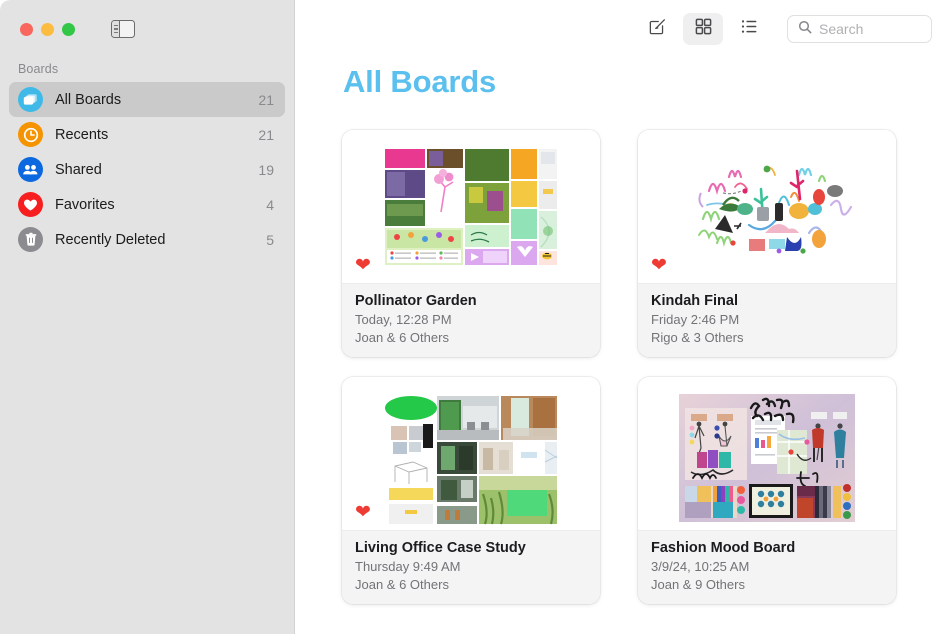 This screenshot has width=932, height=634. I want to click on window-titlebar, so click(147, 29).